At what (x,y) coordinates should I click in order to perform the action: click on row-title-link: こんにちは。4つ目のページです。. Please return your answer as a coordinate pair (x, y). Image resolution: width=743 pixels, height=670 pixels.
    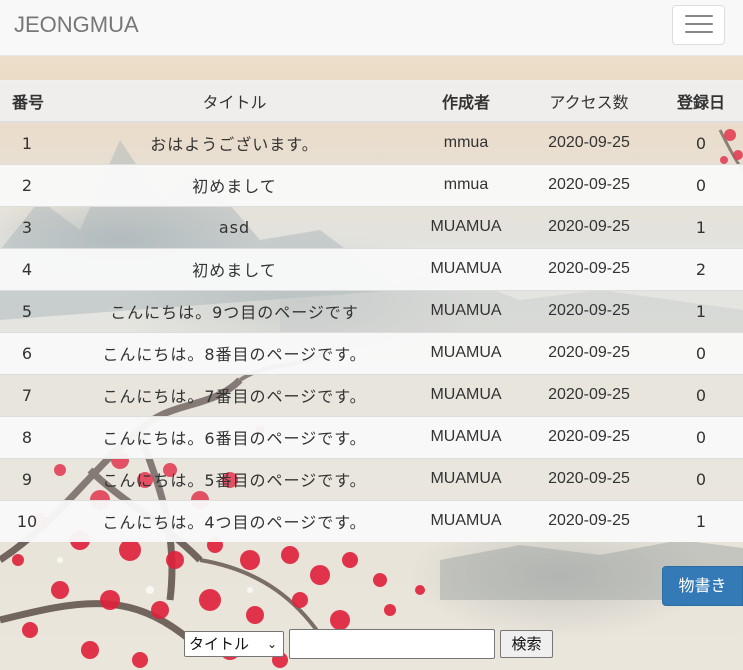
    Looking at the image, I should click on (234, 520).